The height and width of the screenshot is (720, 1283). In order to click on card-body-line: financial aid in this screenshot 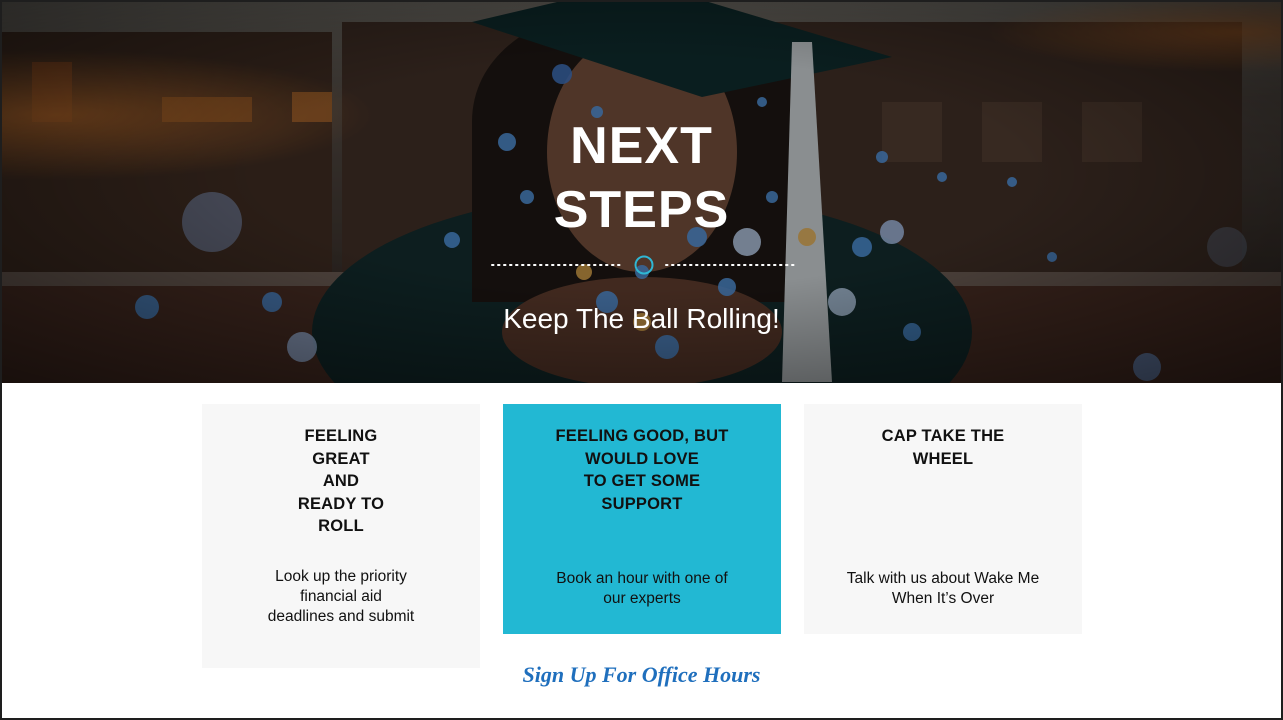, I will do `click(341, 596)`.